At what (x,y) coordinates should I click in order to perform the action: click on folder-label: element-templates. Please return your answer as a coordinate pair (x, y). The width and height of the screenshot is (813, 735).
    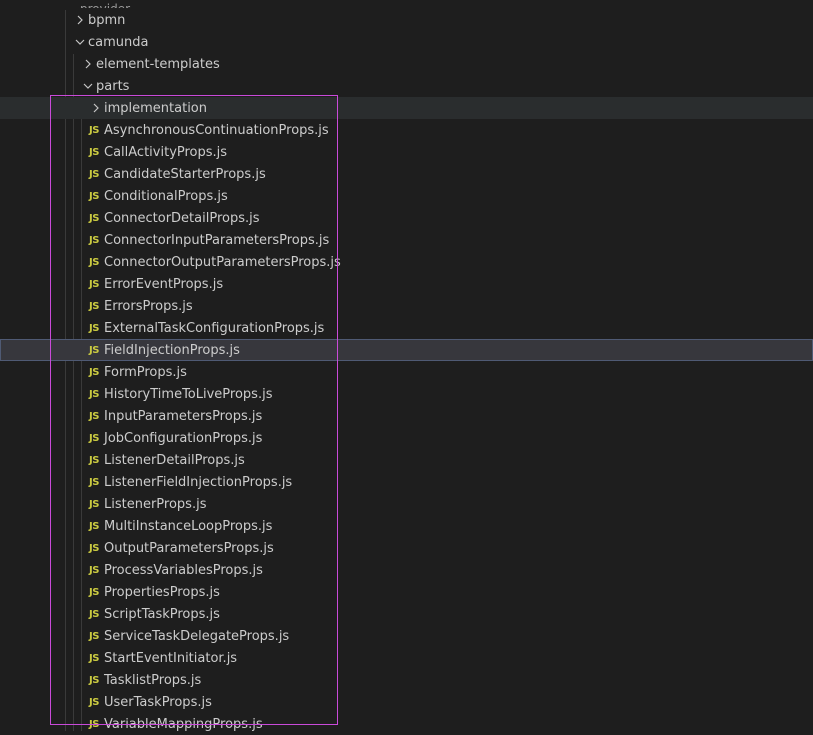
    Looking at the image, I should click on (158, 64).